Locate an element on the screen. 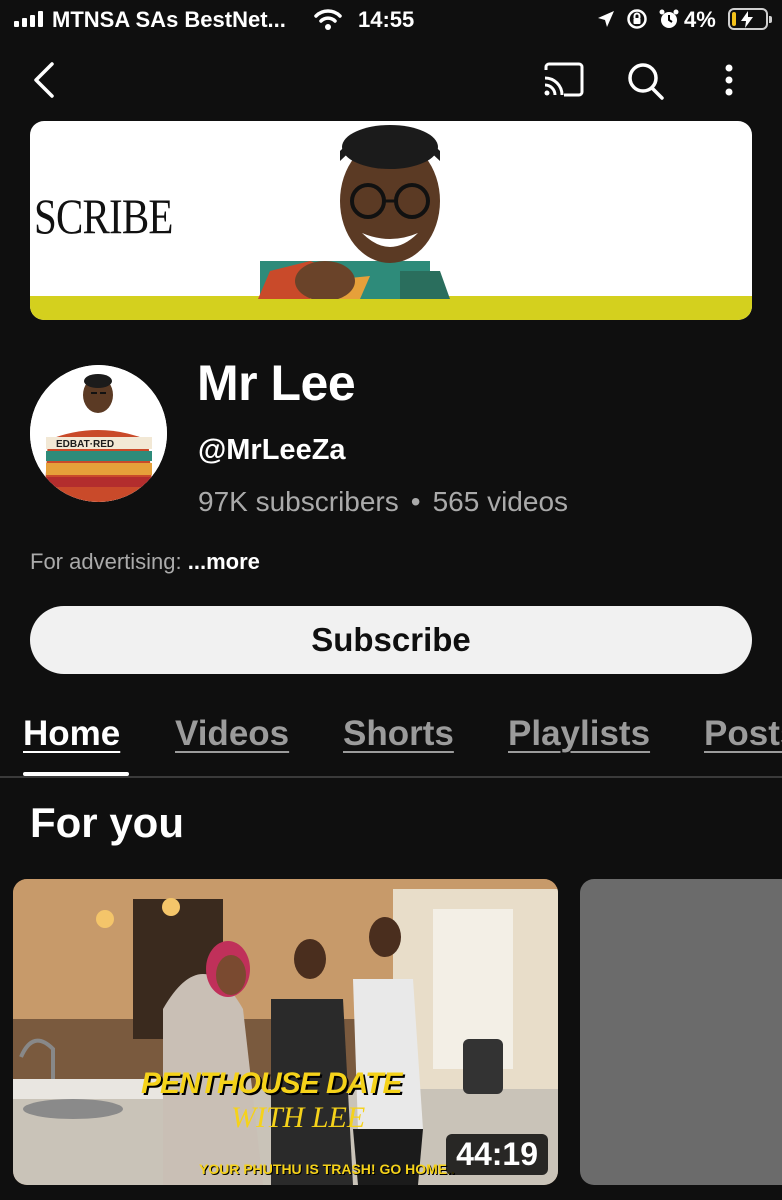 The width and height of the screenshot is (782, 1200). channel-tabs: Home Videos Shorts Playlists Posts is located at coordinates (391, 742).